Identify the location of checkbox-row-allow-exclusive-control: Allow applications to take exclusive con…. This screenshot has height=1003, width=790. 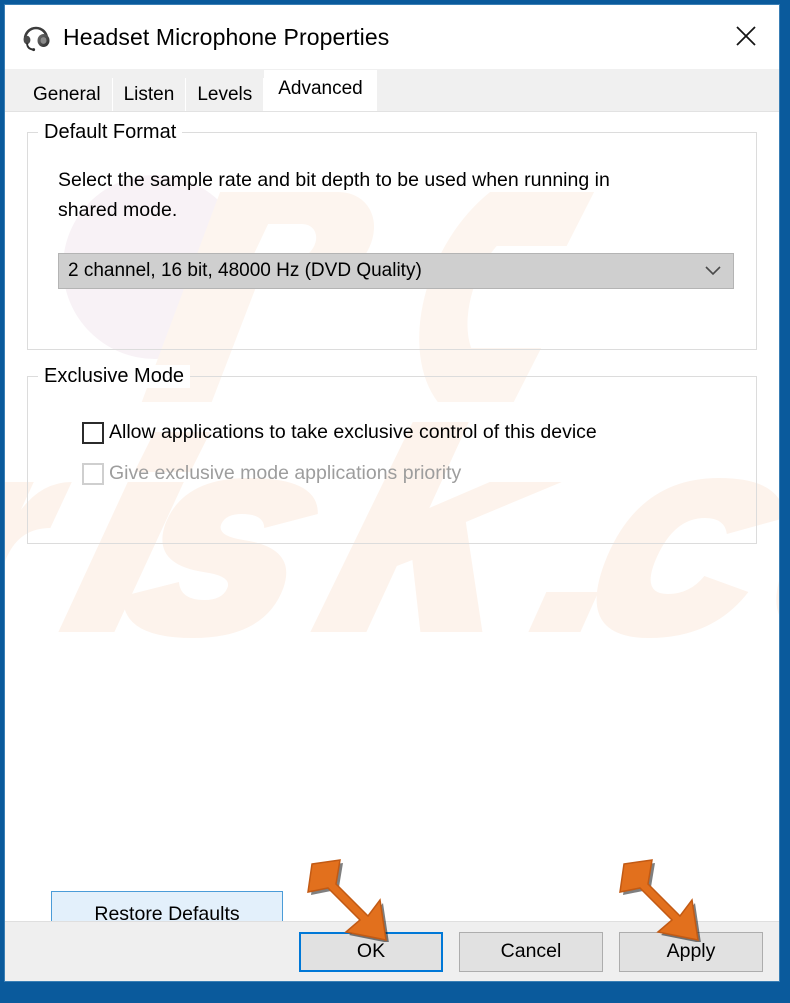
(408, 432).